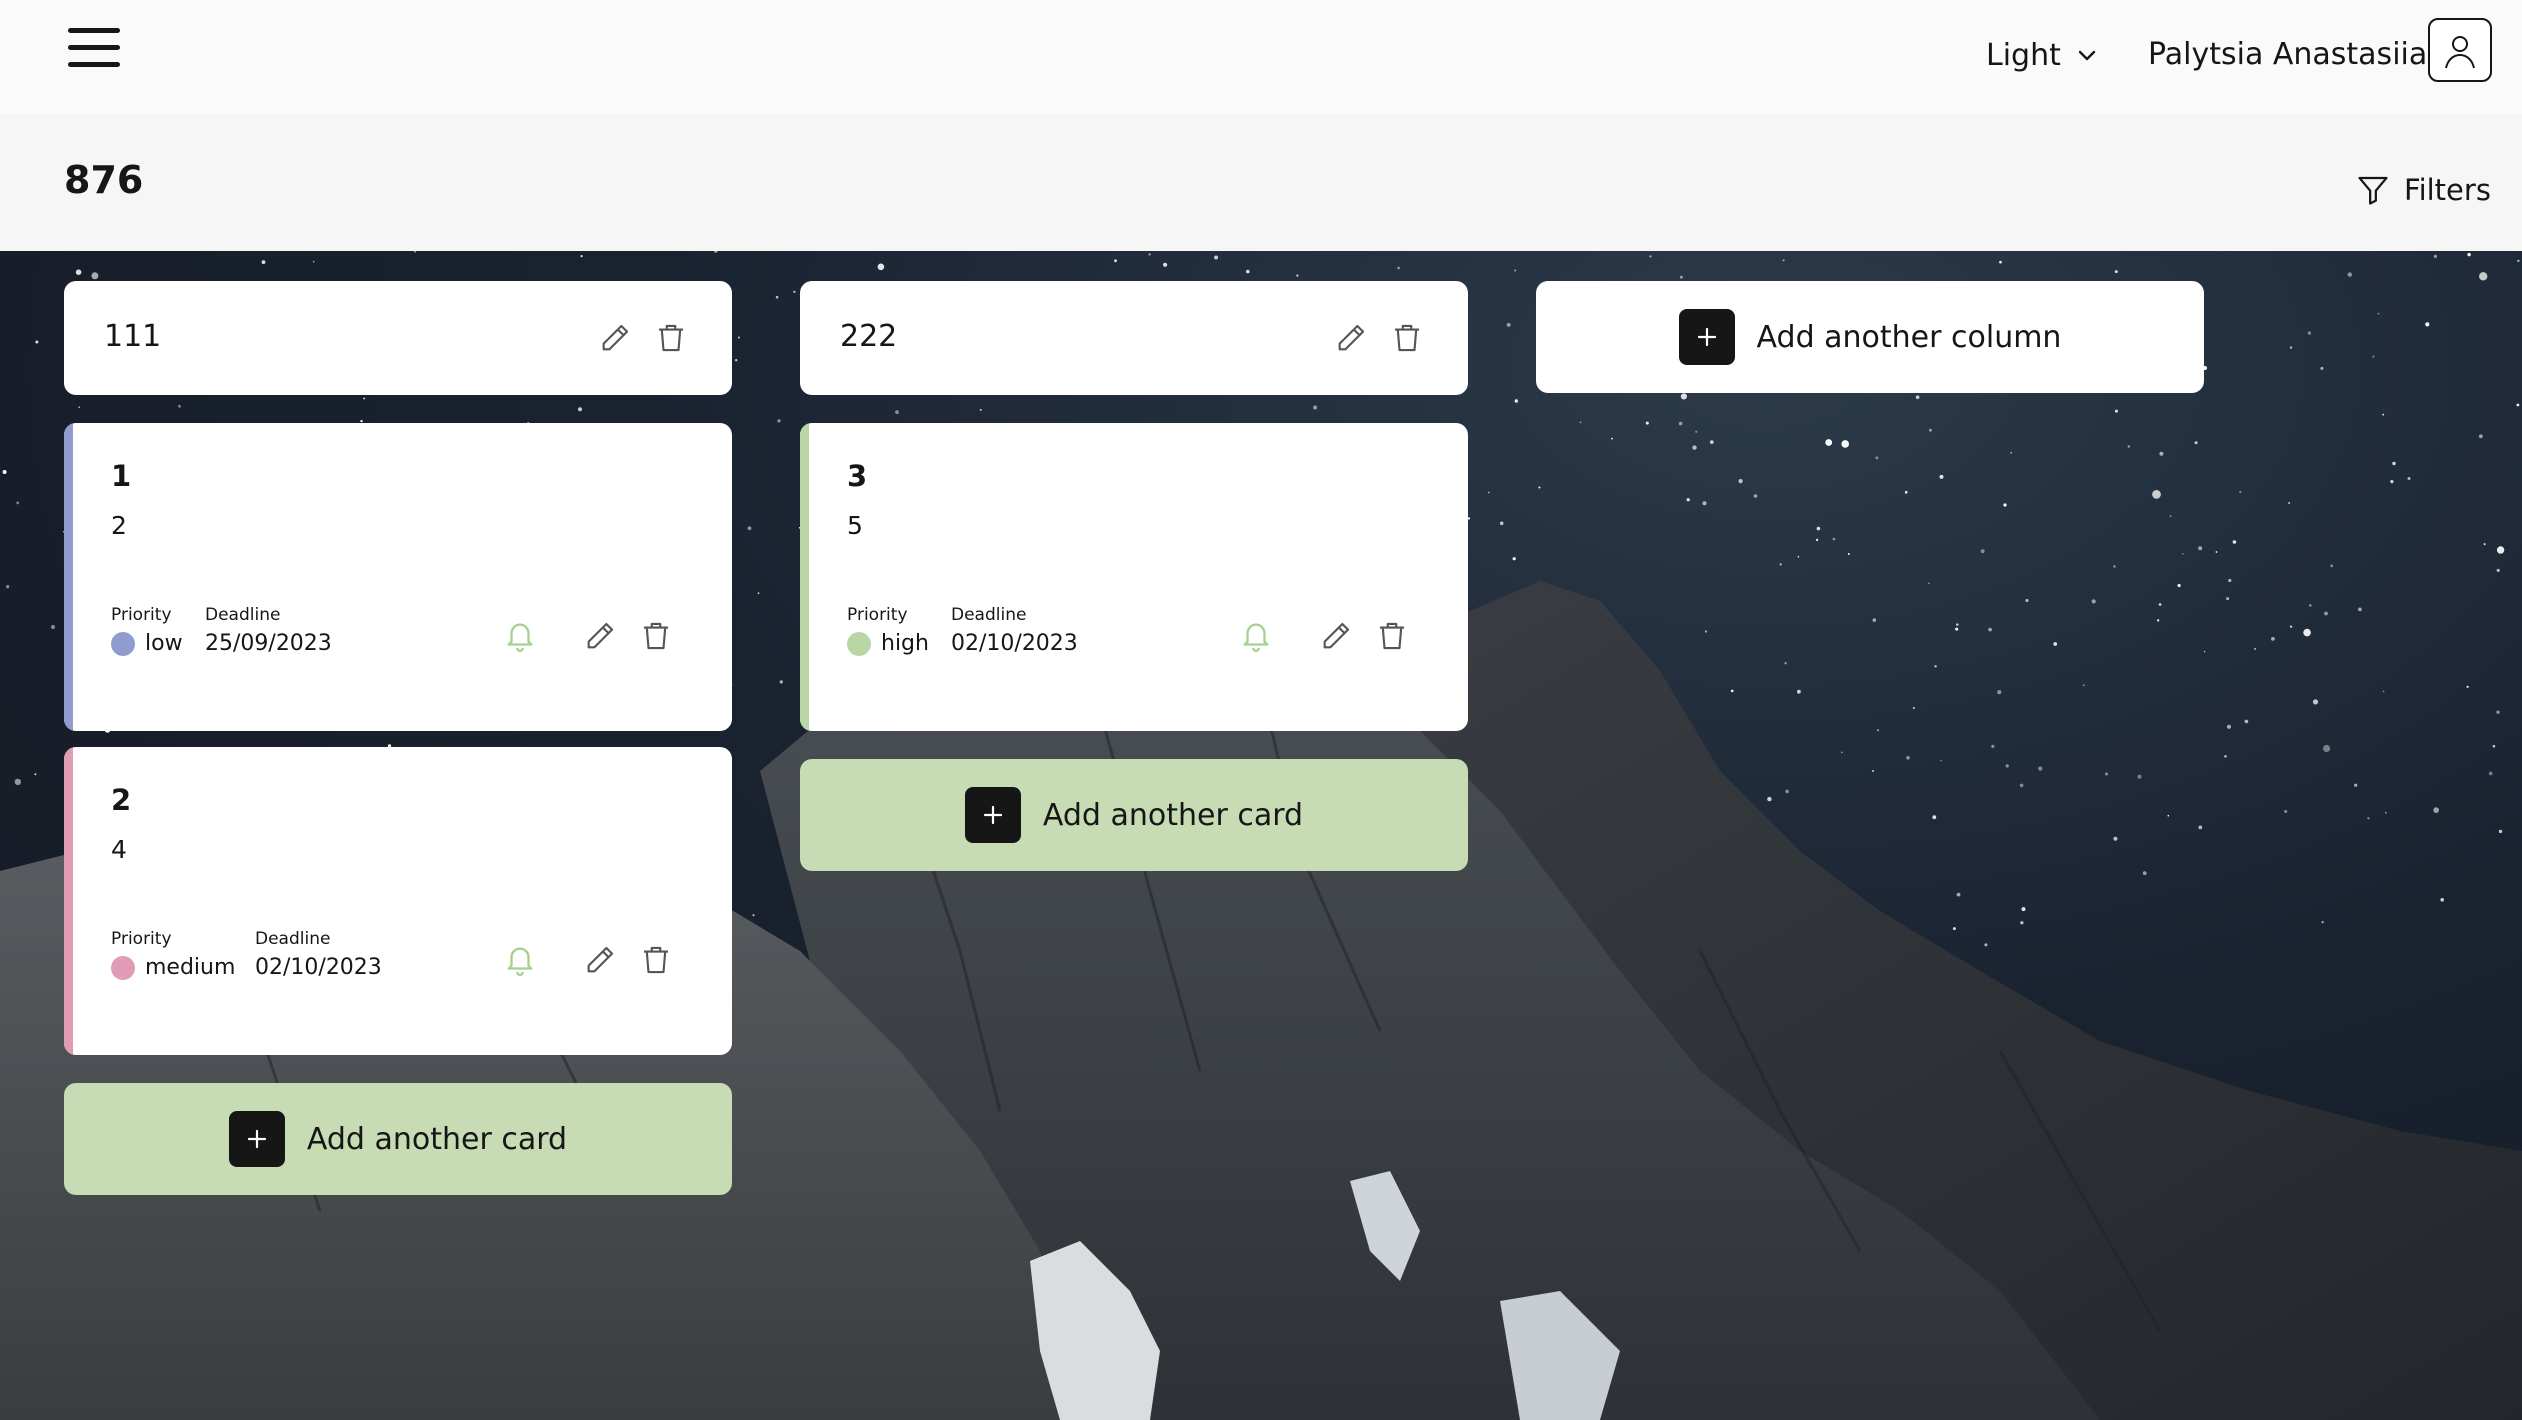  Describe the element at coordinates (121, 476) in the screenshot. I see `card-title: 1` at that location.